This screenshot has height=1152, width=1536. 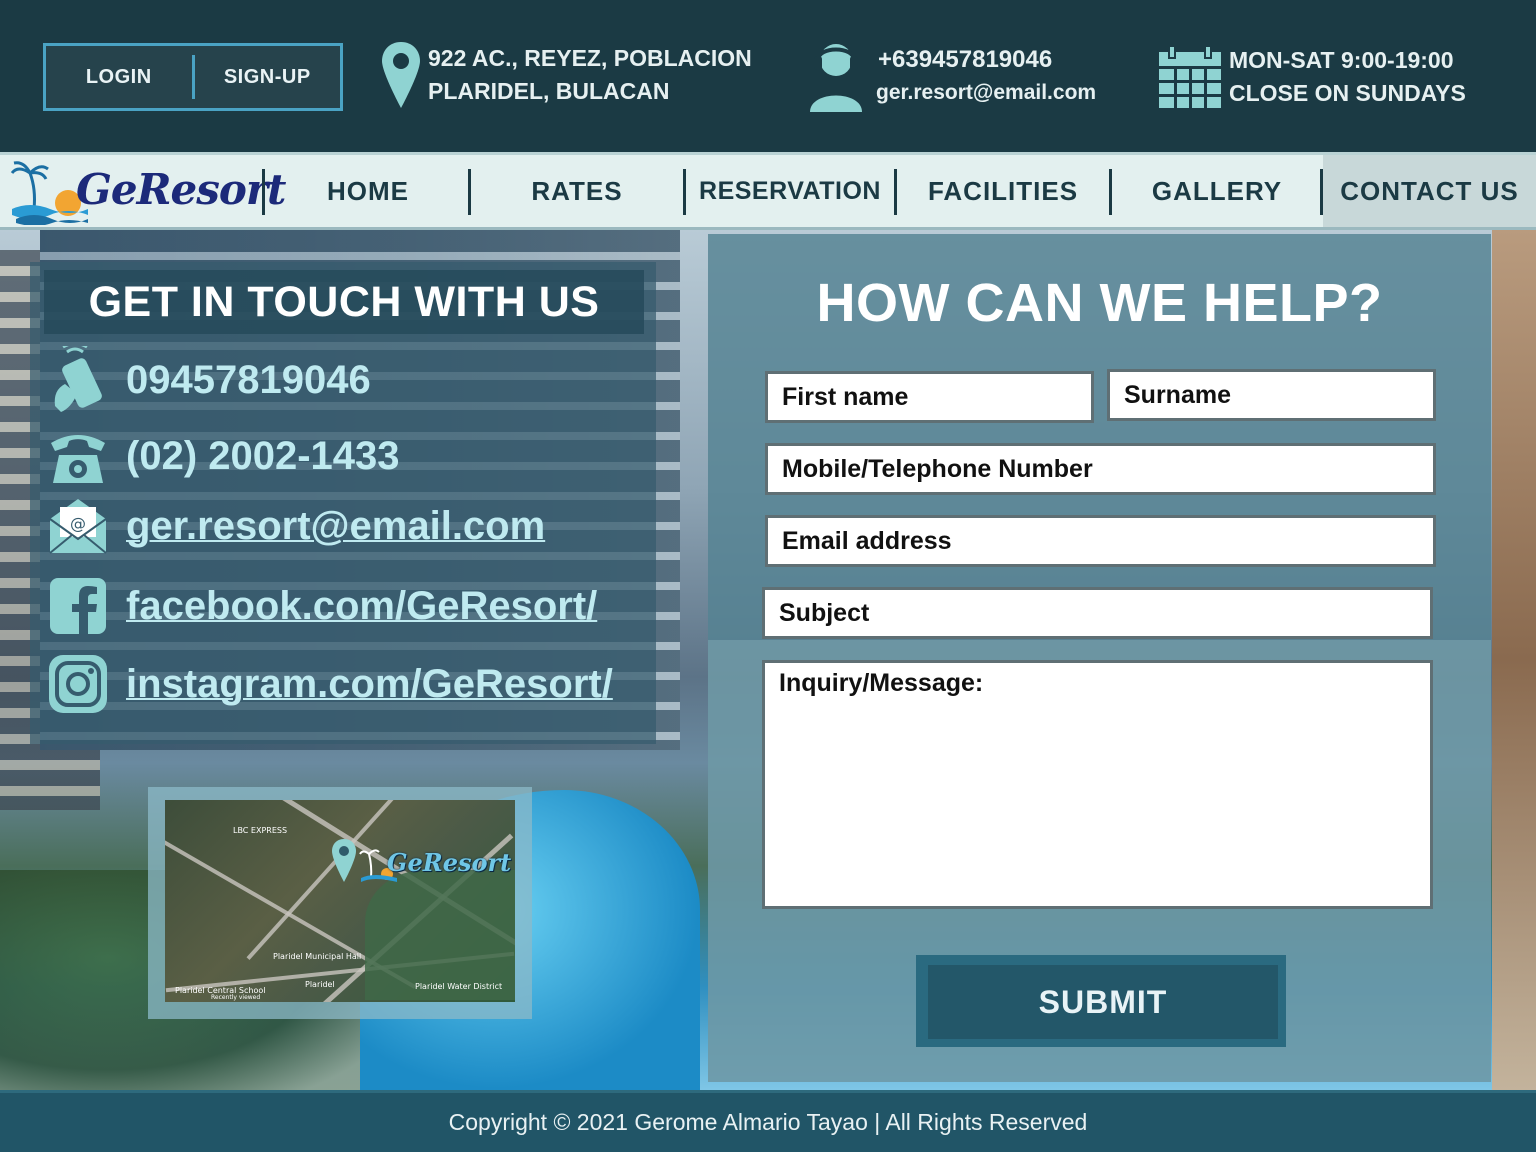 What do you see at coordinates (1190, 76) in the screenshot?
I see `calendar-icon` at bounding box center [1190, 76].